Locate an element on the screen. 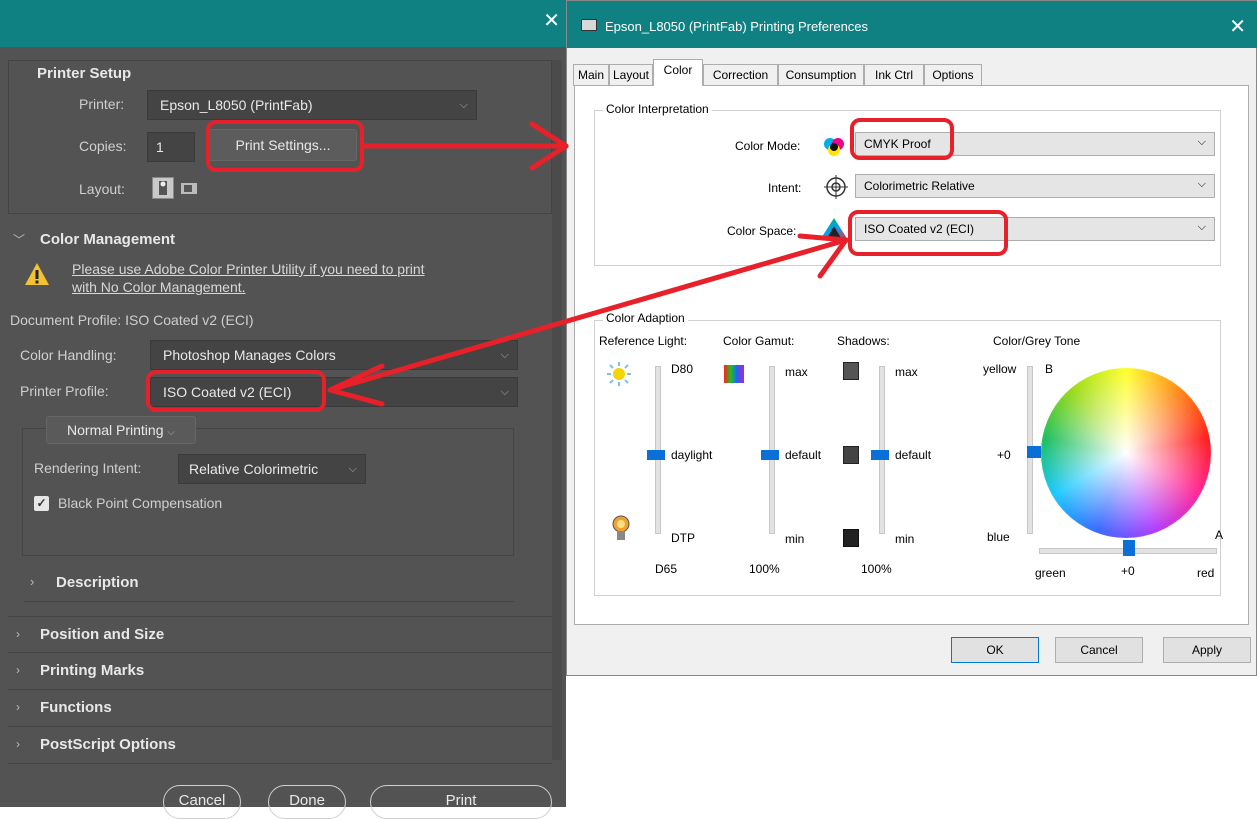  printer-label: Printer: is located at coordinates (102, 104).